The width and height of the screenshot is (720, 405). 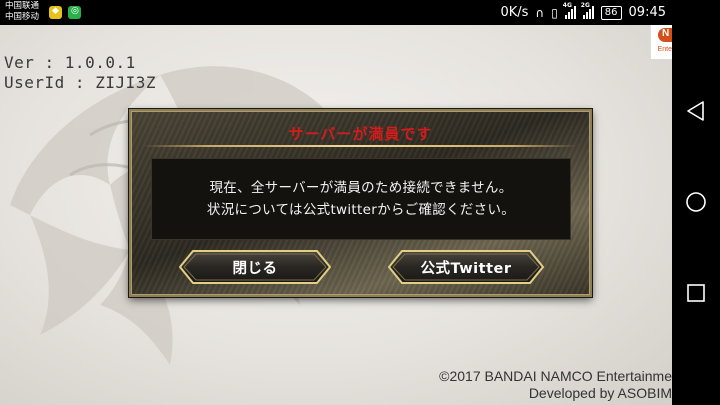 What do you see at coordinates (587, 10) in the screenshot?
I see `signal-icon-2: 2G` at bounding box center [587, 10].